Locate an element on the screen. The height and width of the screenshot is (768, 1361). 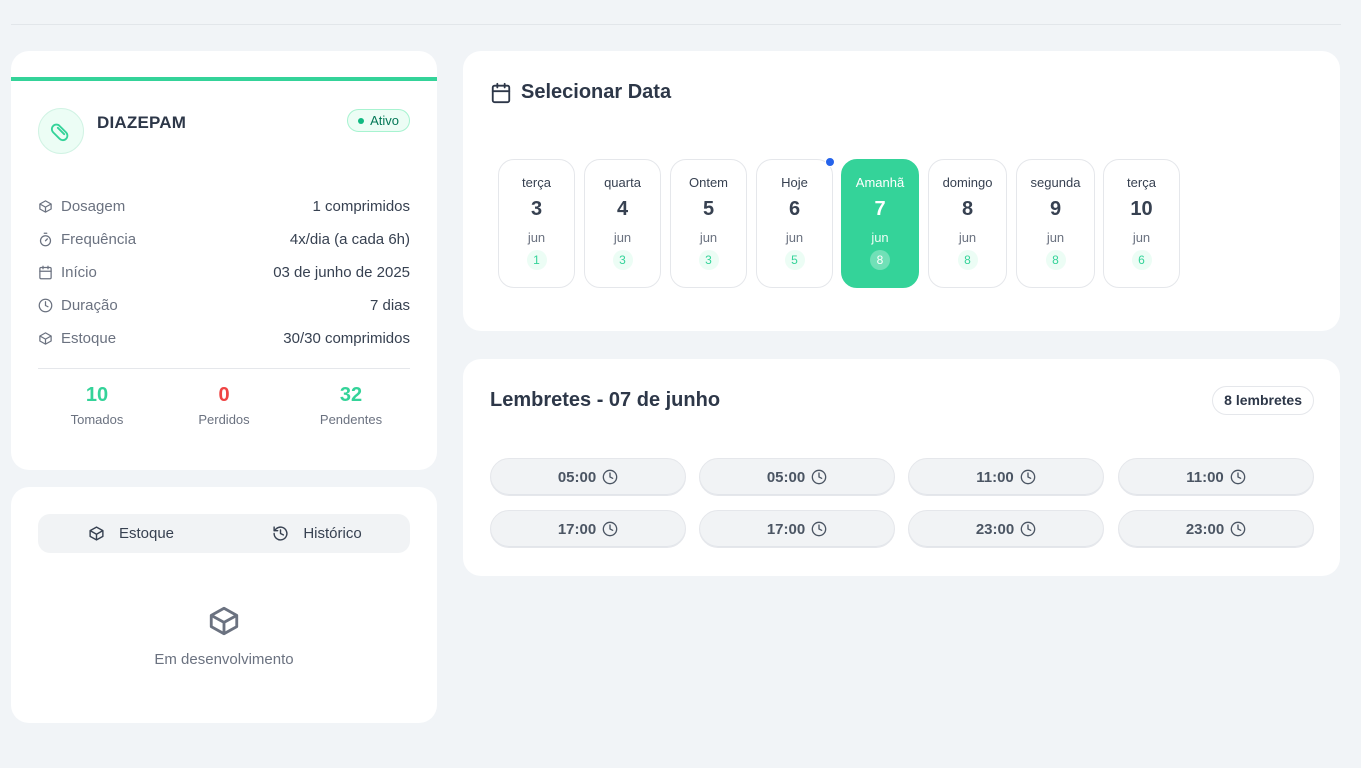
day-number: 3 is located at coordinates (536, 209).